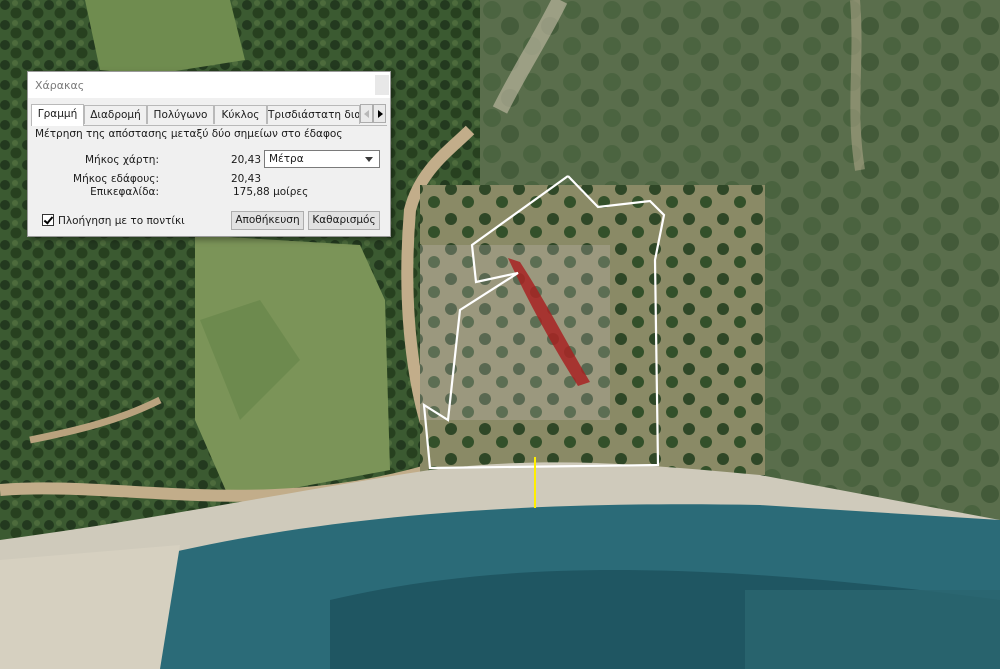 The image size is (1000, 669). I want to click on unit-select: Μέτρα, so click(322, 159).